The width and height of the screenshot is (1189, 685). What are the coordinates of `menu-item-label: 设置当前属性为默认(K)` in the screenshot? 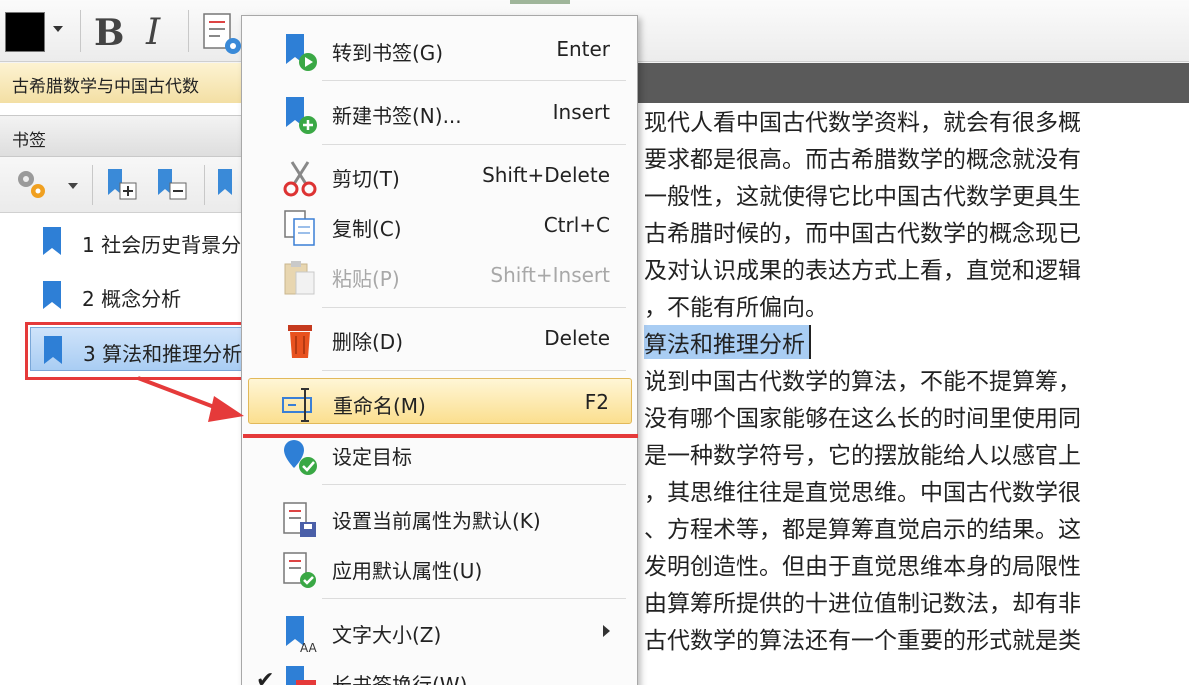 It's located at (436, 521).